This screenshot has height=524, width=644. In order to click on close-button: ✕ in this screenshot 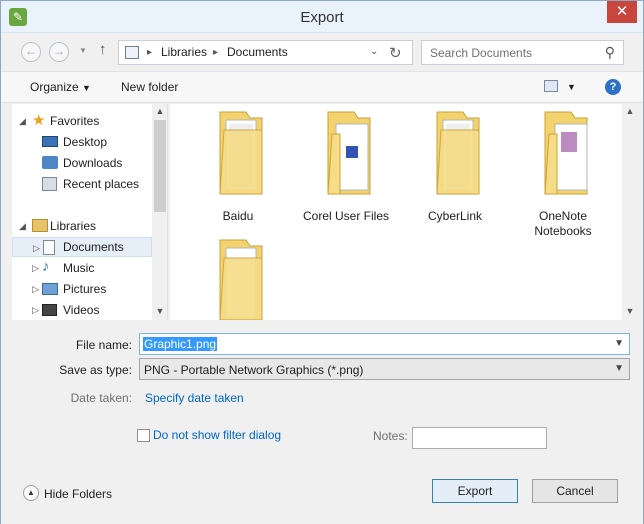, I will do `click(622, 12)`.